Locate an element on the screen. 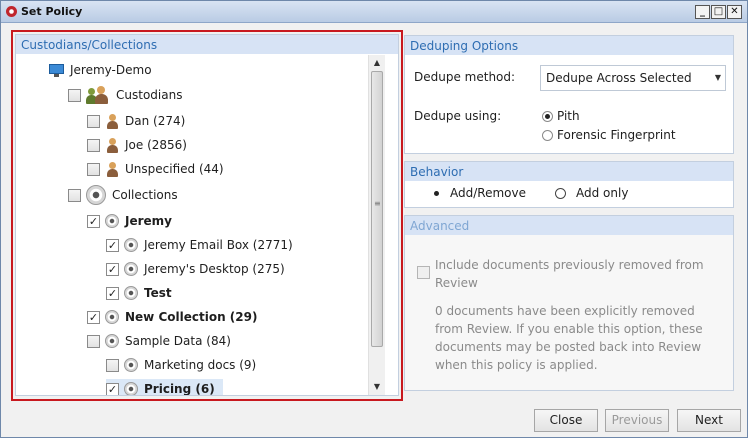  dedupe-using-label: Dedupe using: is located at coordinates (458, 116).